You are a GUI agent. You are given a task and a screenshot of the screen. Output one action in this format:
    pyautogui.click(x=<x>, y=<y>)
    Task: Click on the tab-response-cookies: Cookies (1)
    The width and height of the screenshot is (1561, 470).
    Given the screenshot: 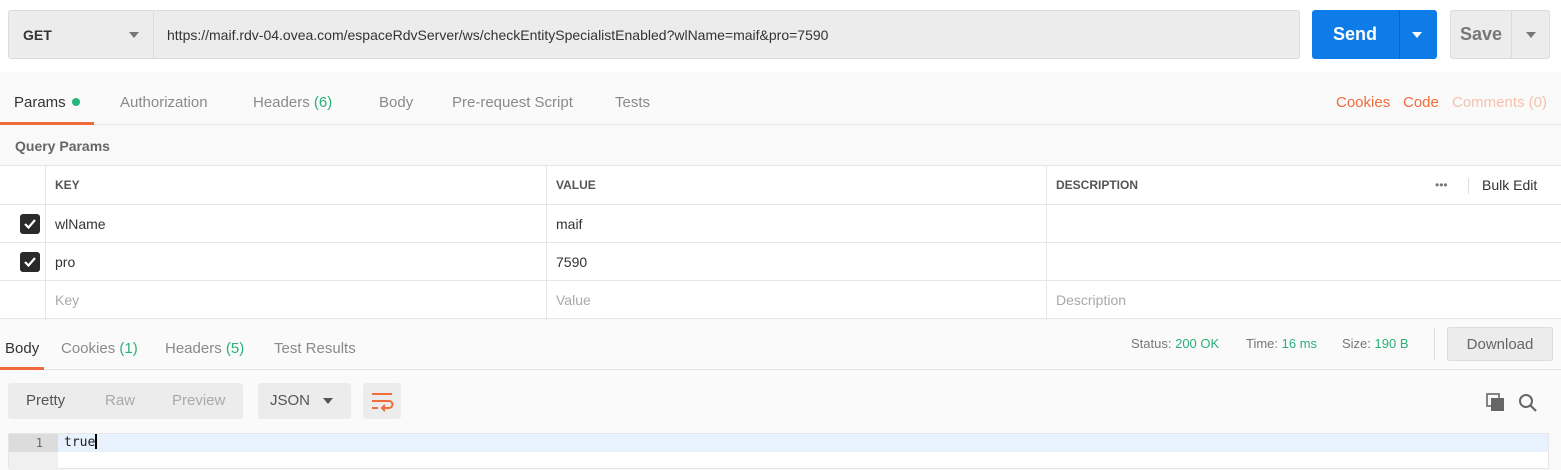 What is the action you would take?
    pyautogui.click(x=99, y=345)
    